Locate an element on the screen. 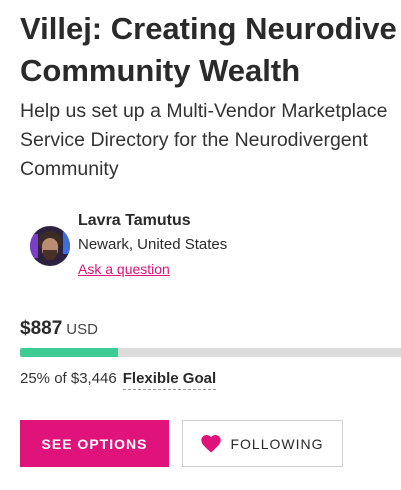  owner-name: Lavra Tamutus is located at coordinates (134, 221).